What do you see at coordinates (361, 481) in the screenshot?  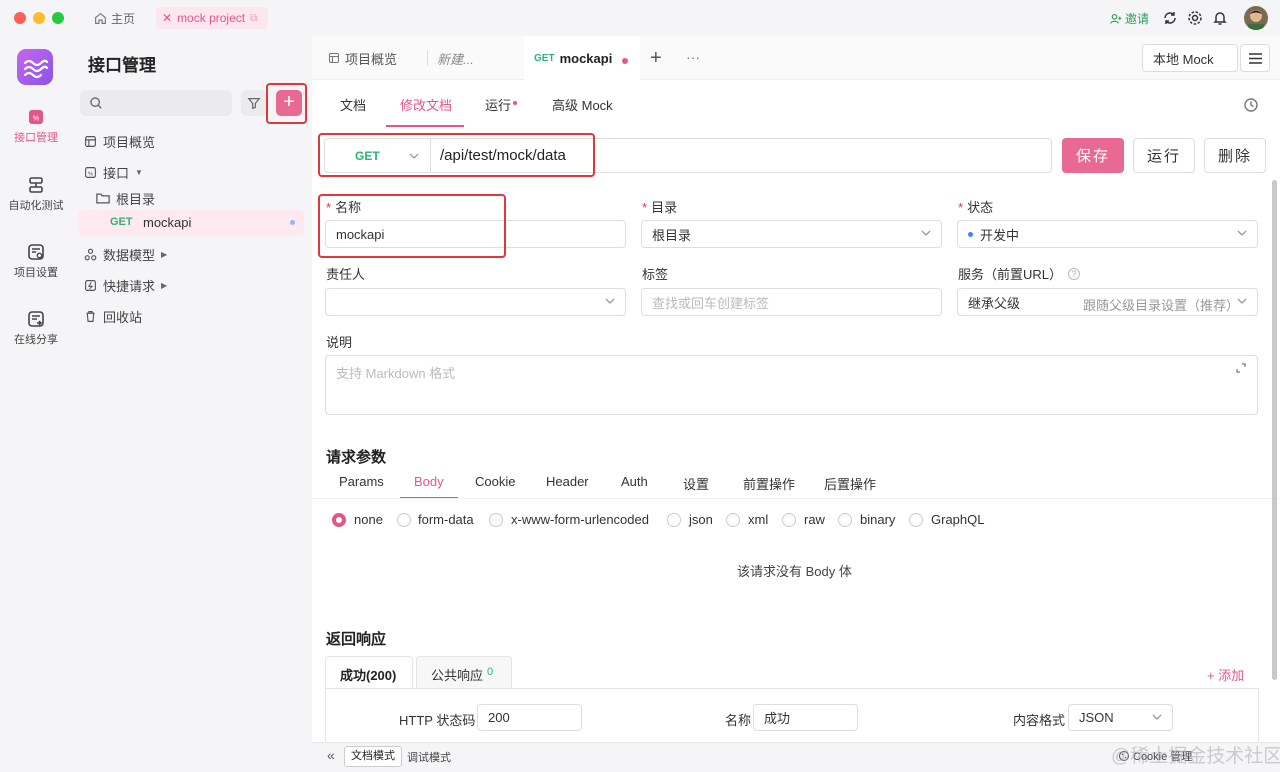 I see `params-tab-params: Params` at bounding box center [361, 481].